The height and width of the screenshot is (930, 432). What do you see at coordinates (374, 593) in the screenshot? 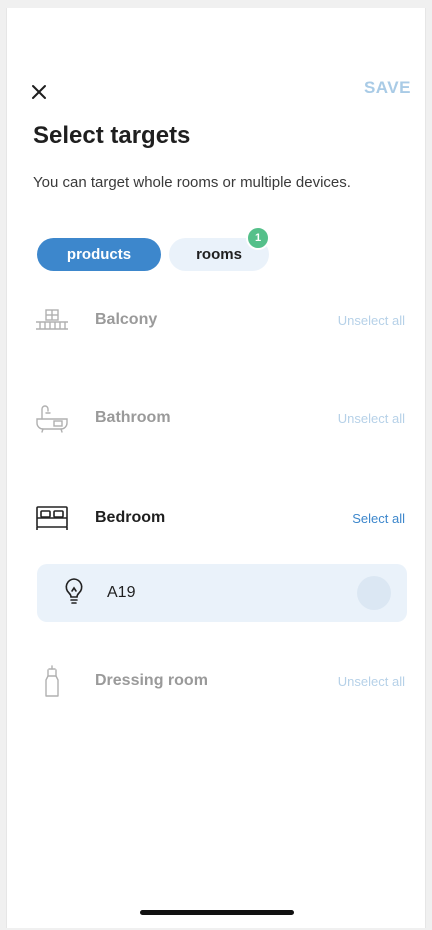
I see `device-select-toggle` at bounding box center [374, 593].